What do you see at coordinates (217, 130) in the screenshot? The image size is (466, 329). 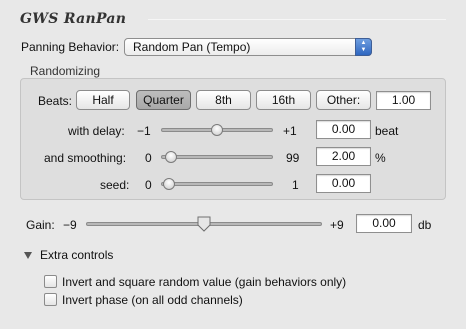 I see `delay-slider-knob` at bounding box center [217, 130].